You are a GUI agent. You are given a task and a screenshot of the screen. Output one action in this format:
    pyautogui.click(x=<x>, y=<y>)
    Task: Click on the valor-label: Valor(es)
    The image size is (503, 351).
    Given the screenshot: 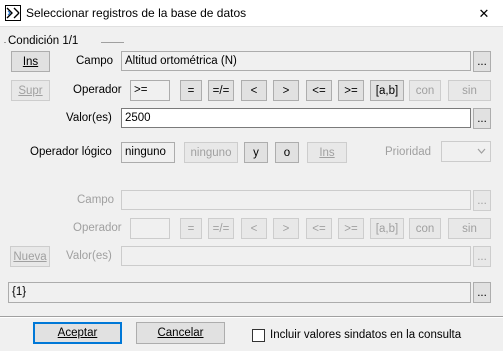 What is the action you would take?
    pyautogui.click(x=89, y=118)
    